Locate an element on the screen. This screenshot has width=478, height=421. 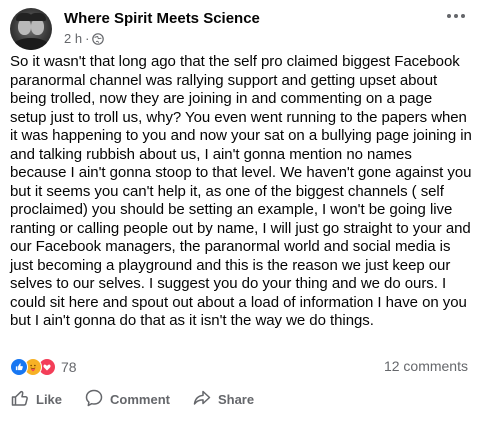
comment-button: Comment is located at coordinates (127, 399).